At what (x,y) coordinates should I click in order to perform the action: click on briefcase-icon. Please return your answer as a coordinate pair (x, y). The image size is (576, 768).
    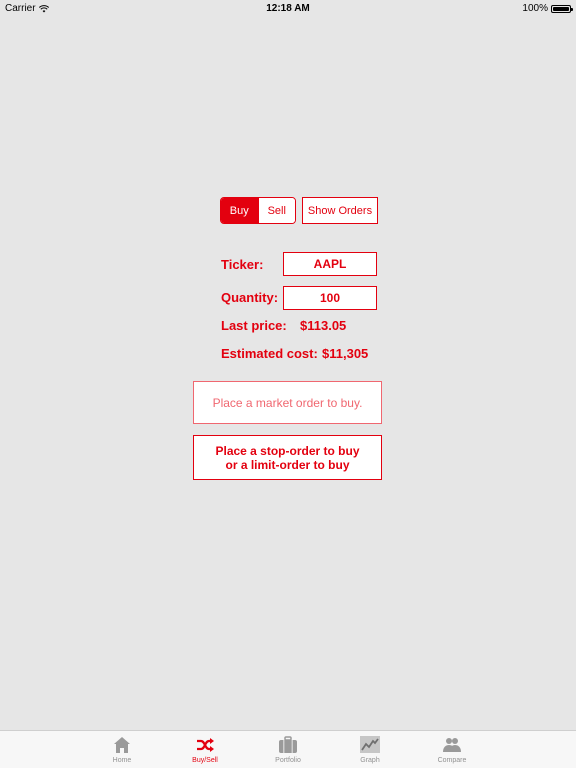
    Looking at the image, I should click on (288, 744).